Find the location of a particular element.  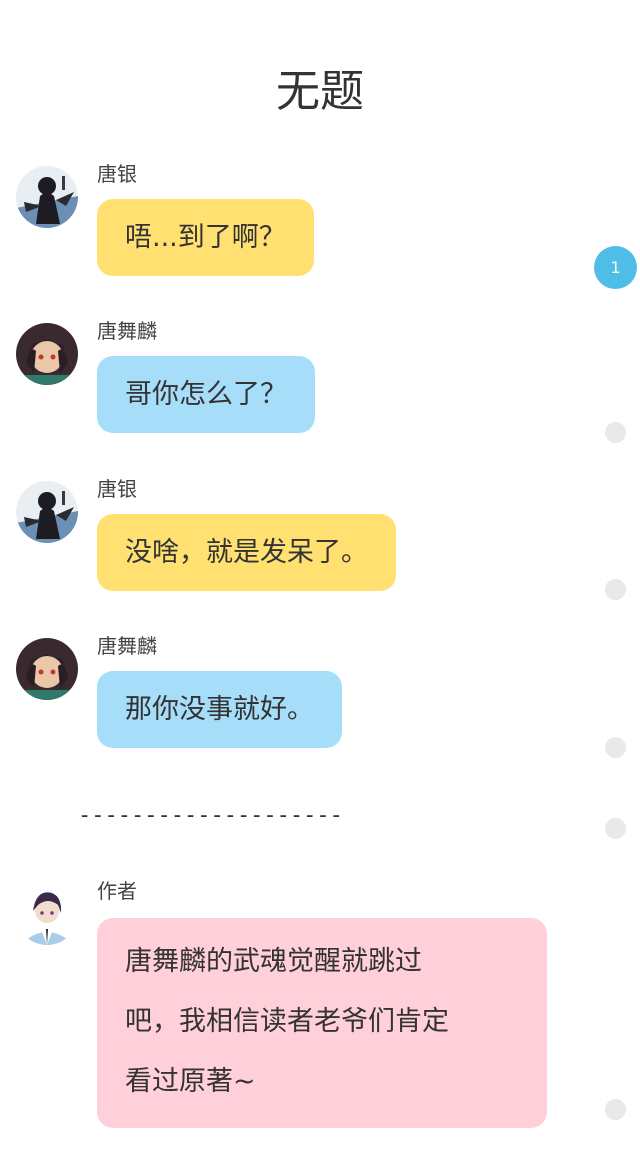

message-bubble: 唐舞麟的武魂觉醒就跳过 吧，我相信读者老爷们肯定 看过原著~ is located at coordinates (322, 1023).